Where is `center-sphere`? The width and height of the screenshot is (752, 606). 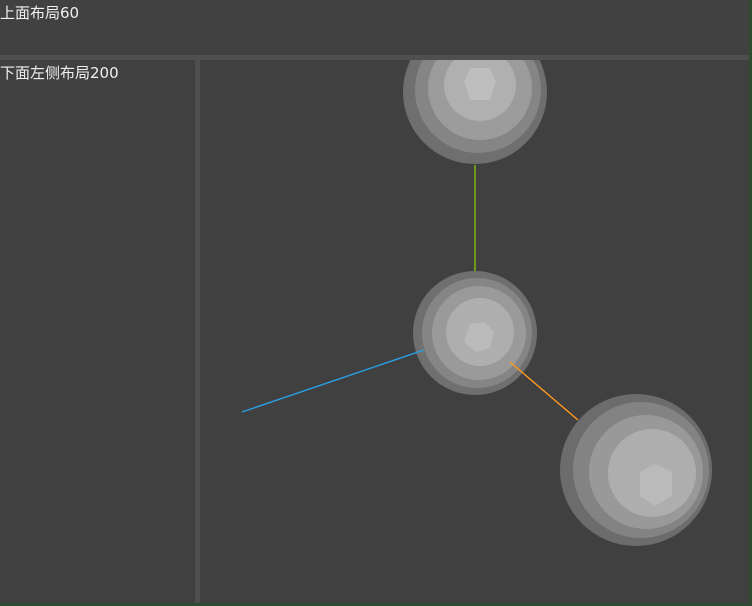
center-sphere is located at coordinates (475, 333).